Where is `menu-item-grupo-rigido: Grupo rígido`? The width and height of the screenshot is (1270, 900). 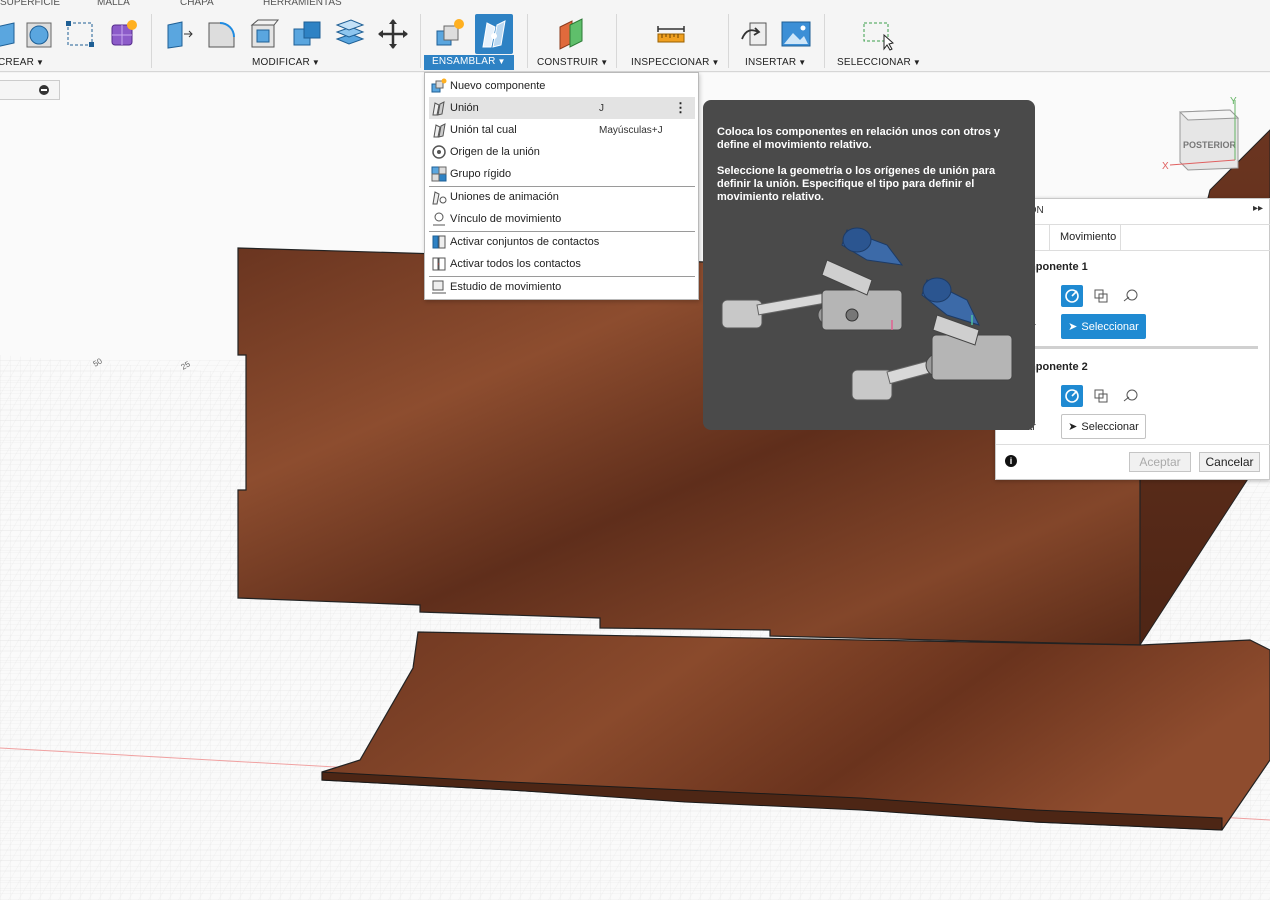 menu-item-grupo-rigido: Grupo rígido is located at coordinates (562, 174).